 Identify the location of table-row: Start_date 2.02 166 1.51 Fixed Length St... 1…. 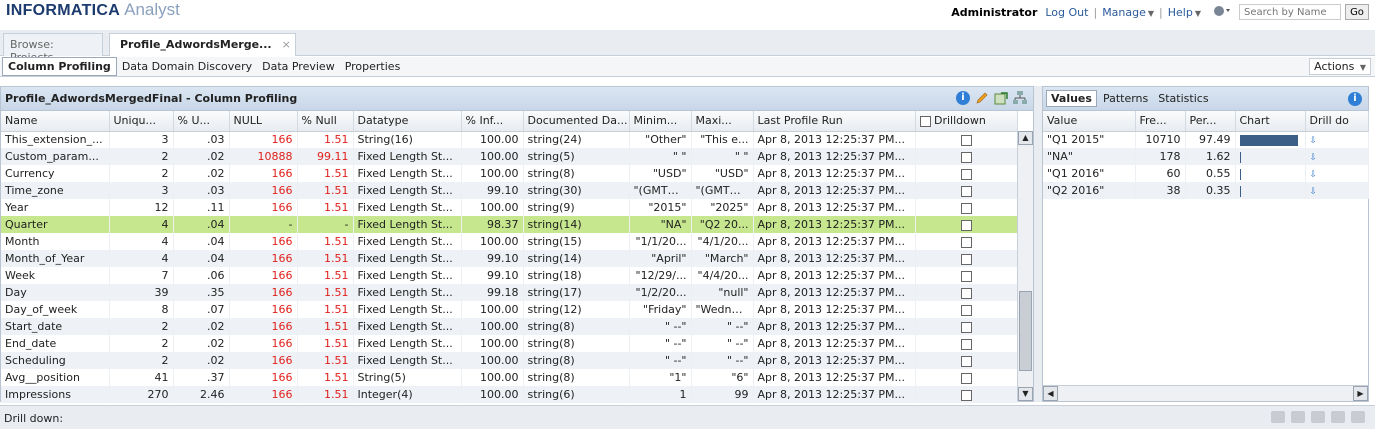
(509, 326).